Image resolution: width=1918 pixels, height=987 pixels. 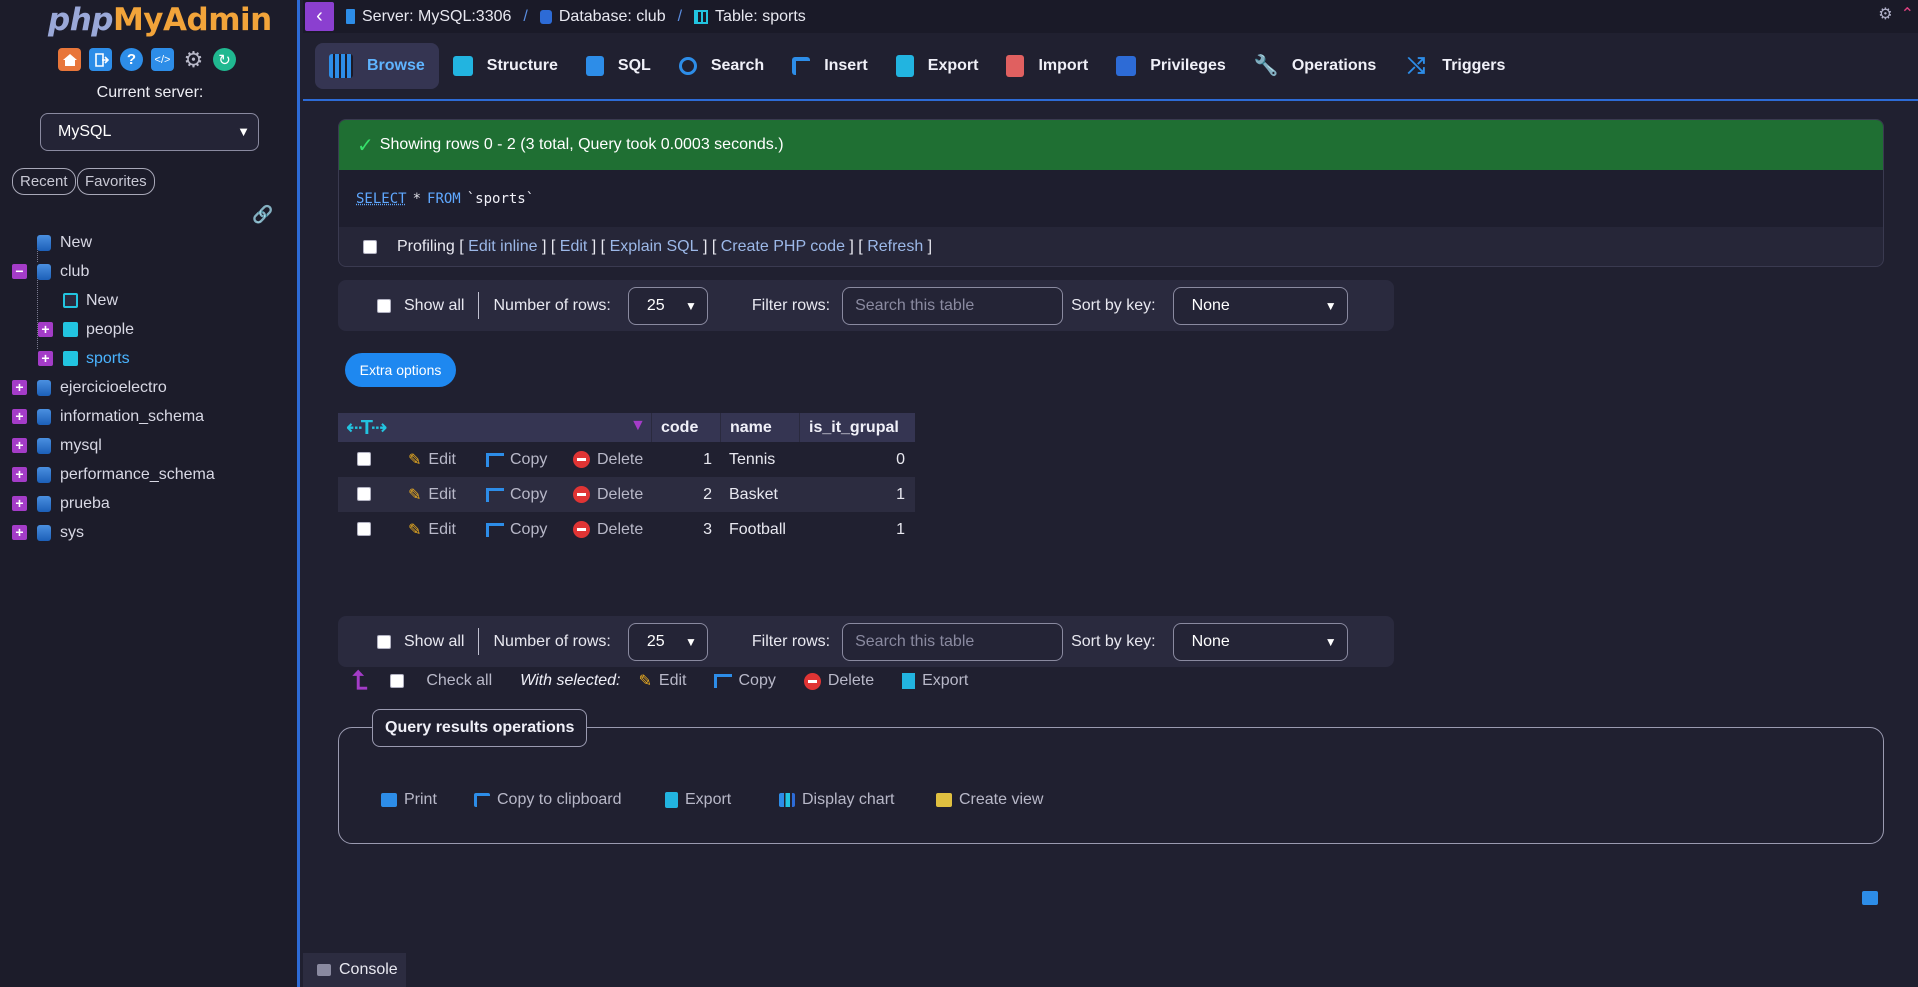 What do you see at coordinates (857, 427) in the screenshot?
I see `column-header-is-it-grupal: is_it_grupal` at bounding box center [857, 427].